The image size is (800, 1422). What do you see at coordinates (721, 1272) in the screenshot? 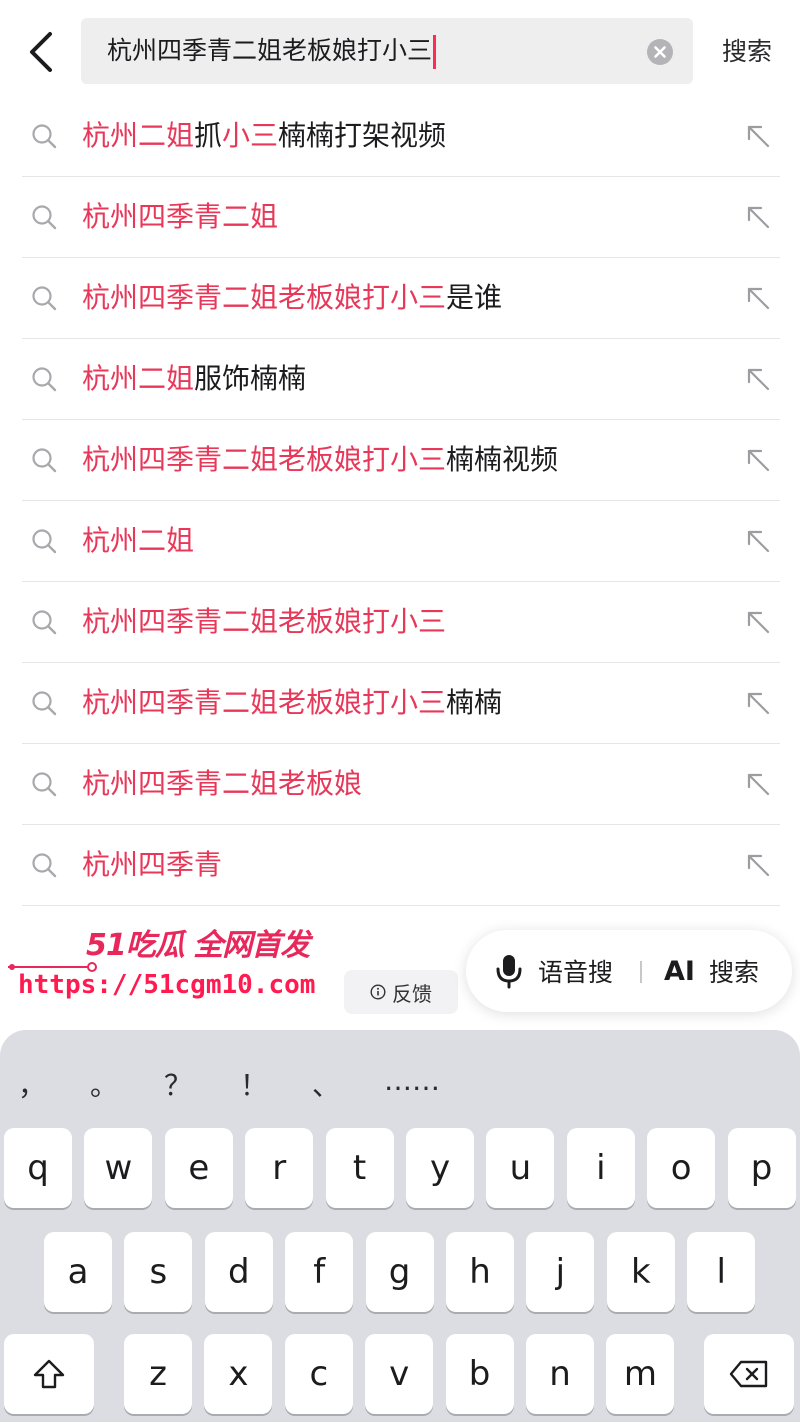
I see `key-l: l` at bounding box center [721, 1272].